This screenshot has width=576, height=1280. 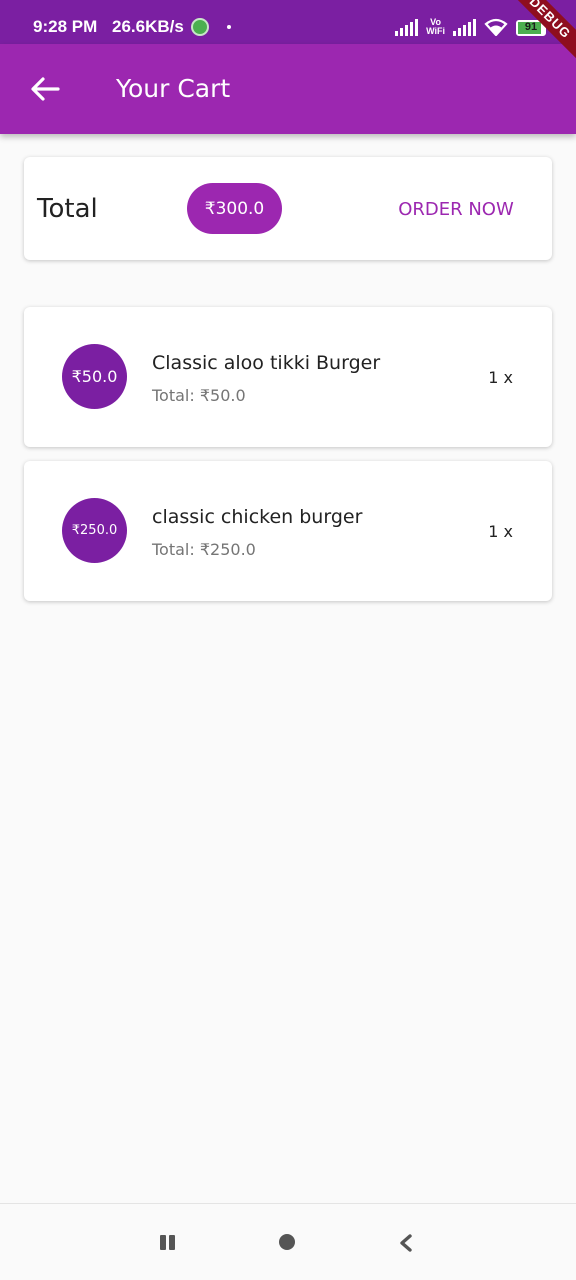 I want to click on status-time: 9:28 PM, so click(x=65, y=26).